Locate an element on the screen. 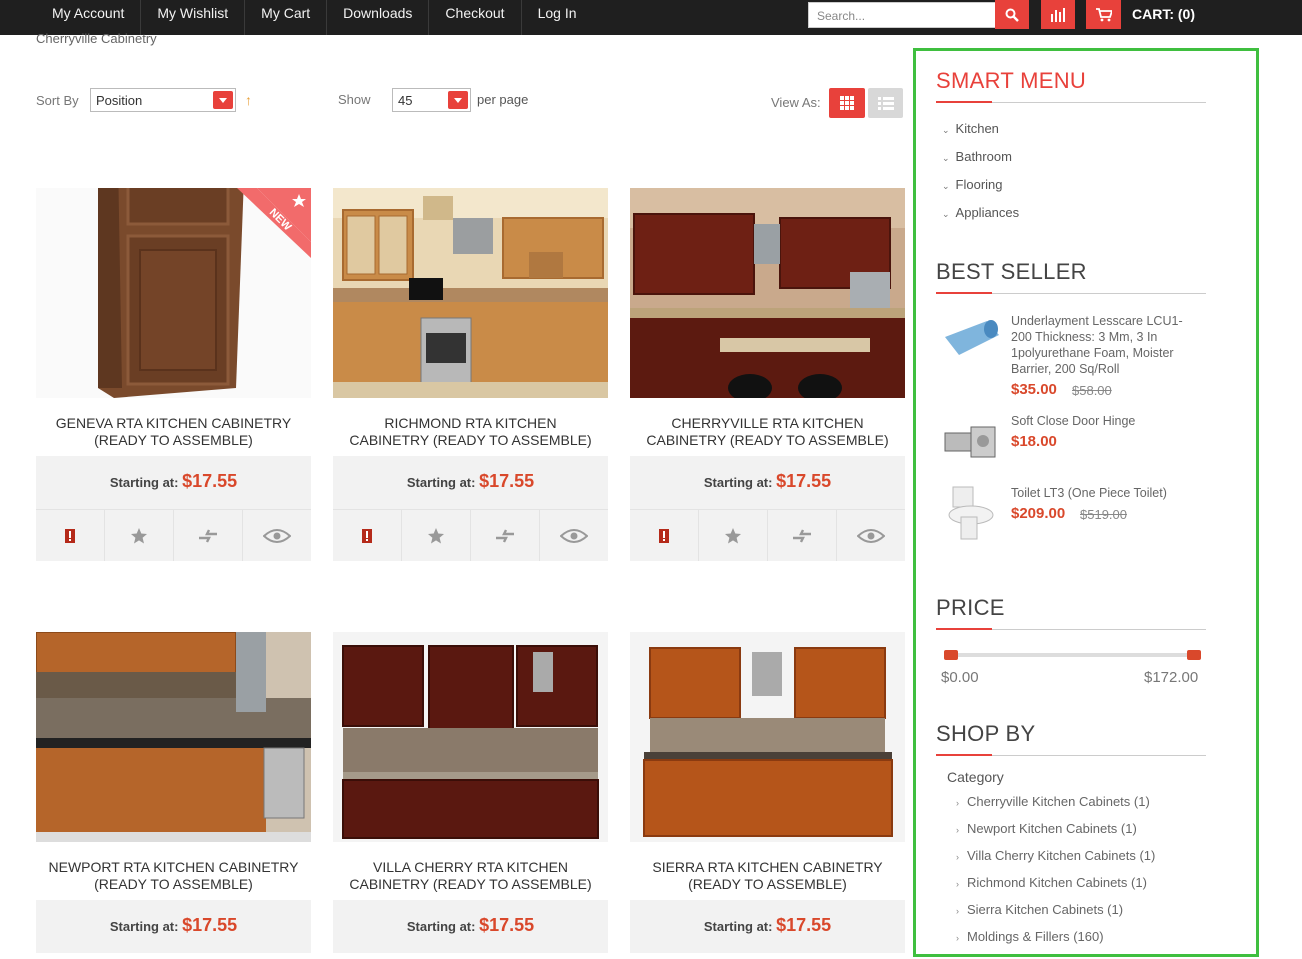  menu-item-appliances: ⌄ Appliances is located at coordinates (980, 212).